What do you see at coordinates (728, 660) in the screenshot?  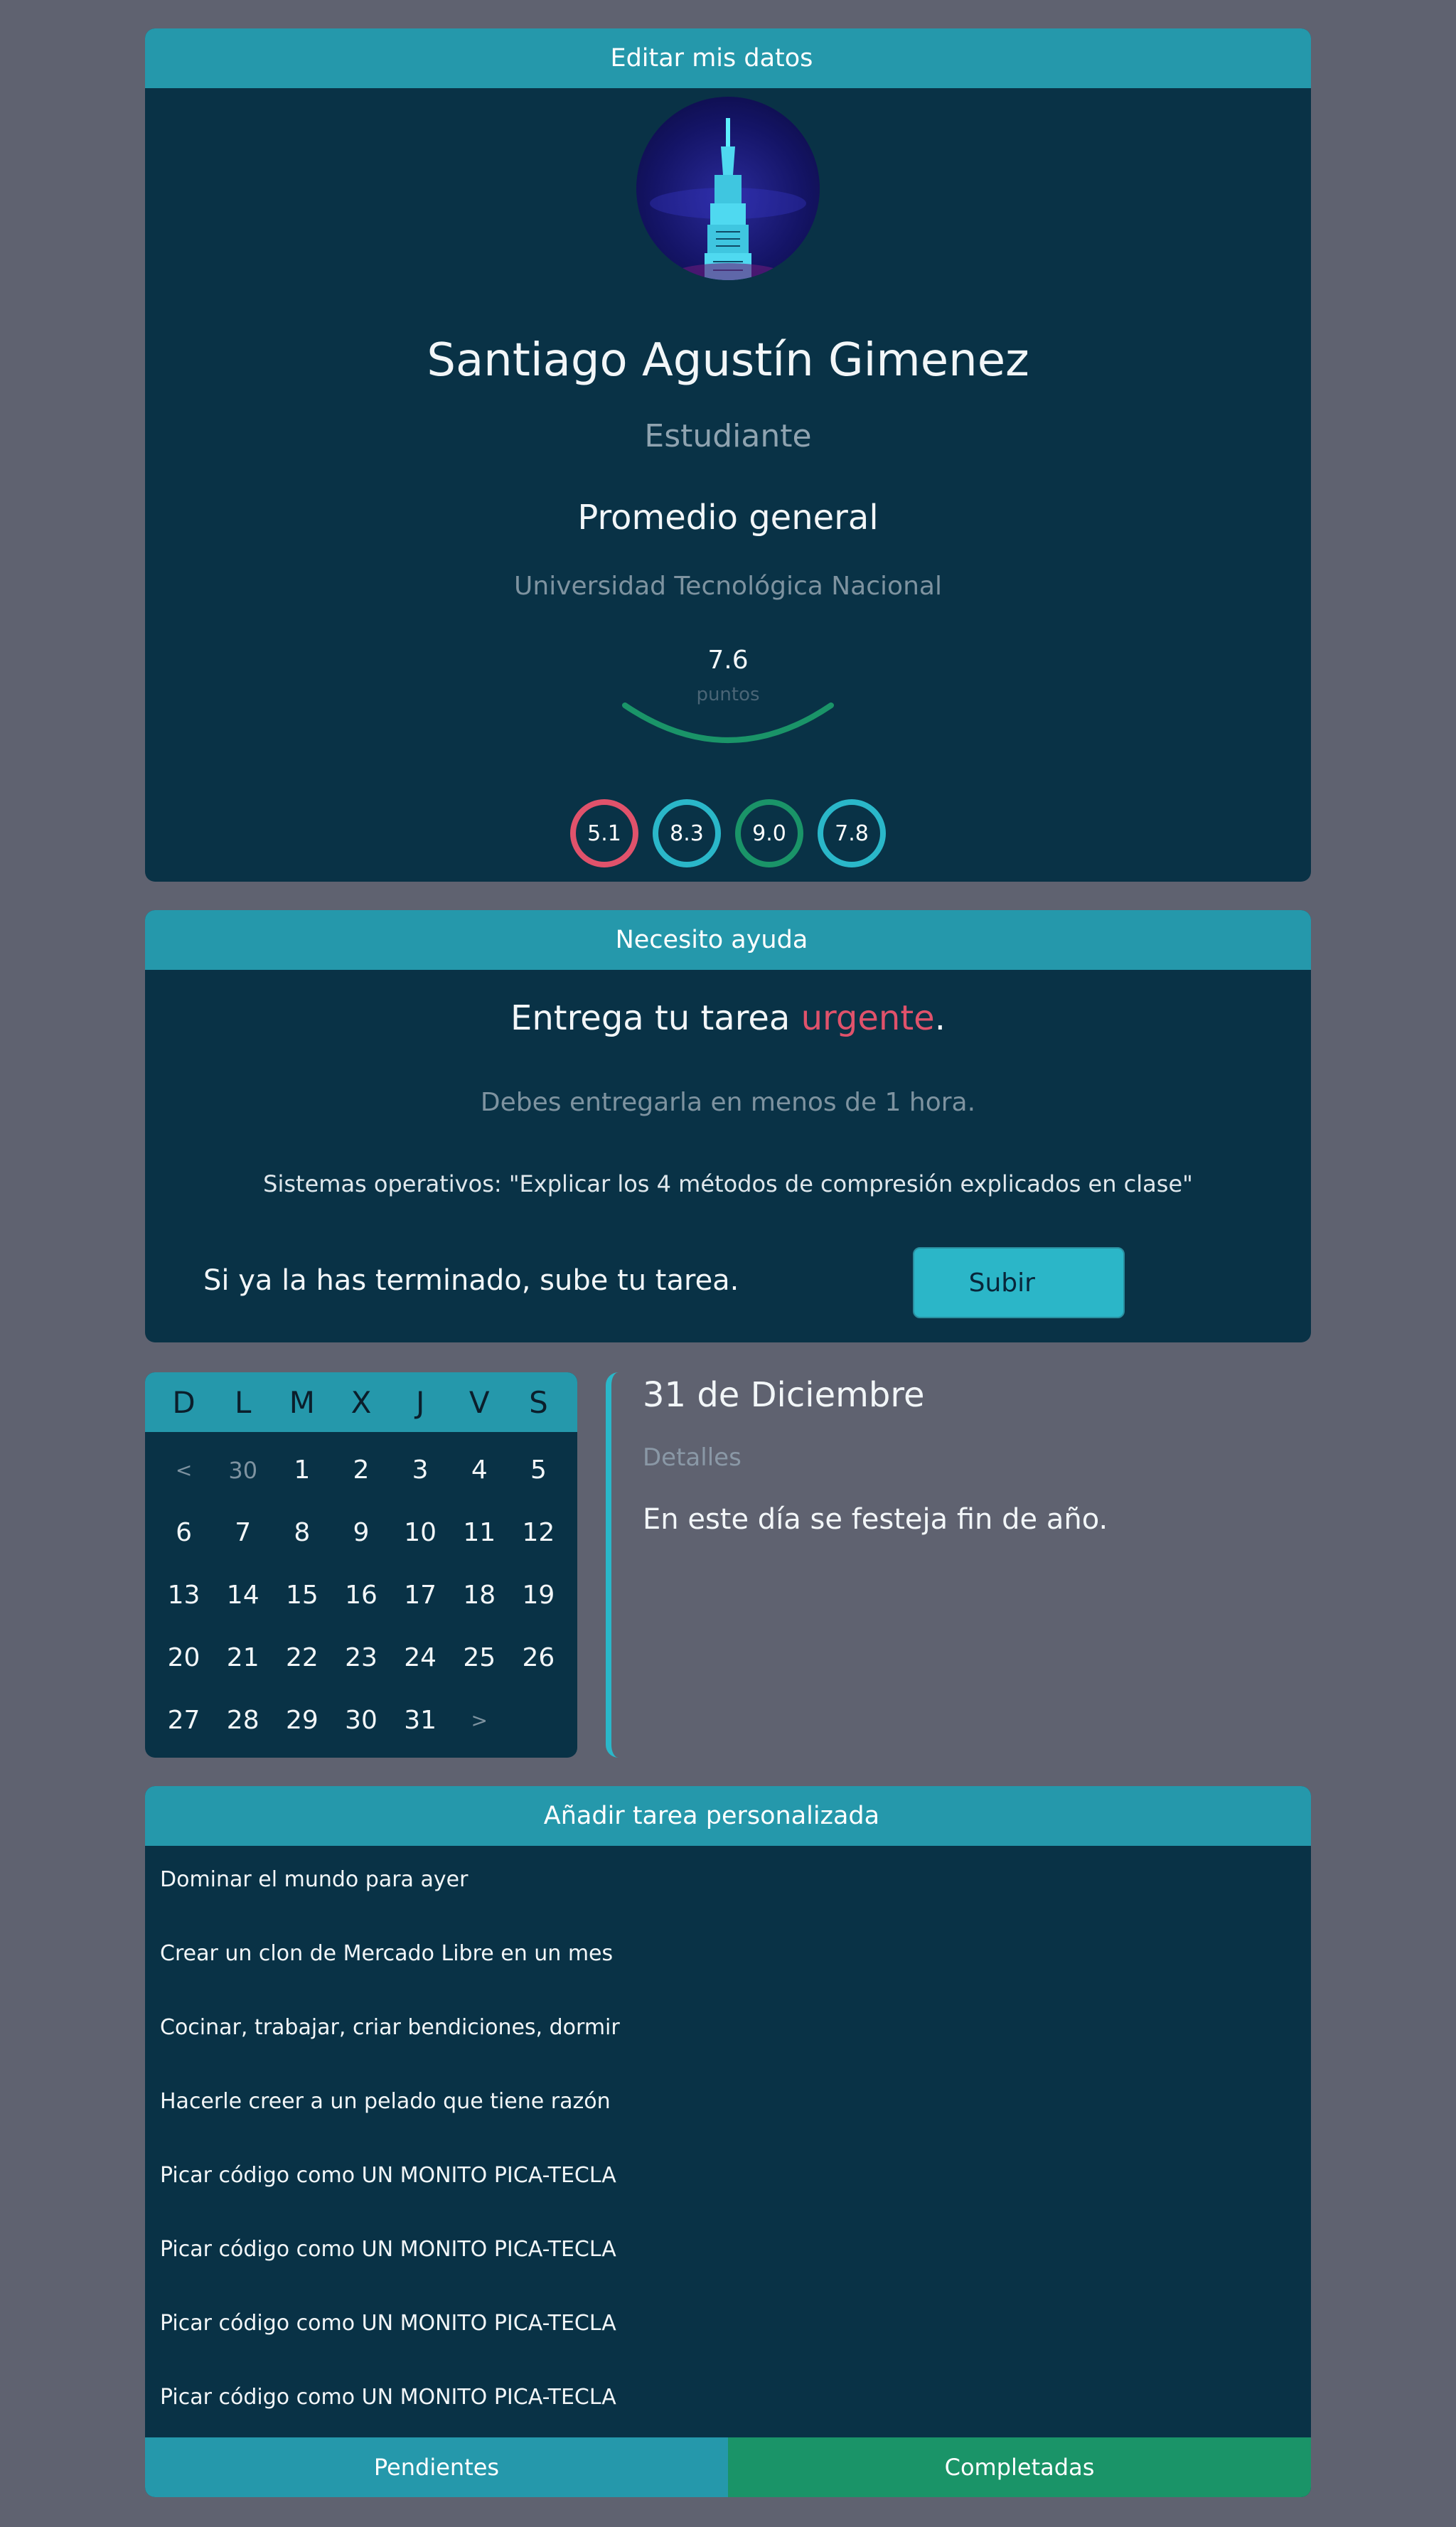 I see `average-value: 7.6` at bounding box center [728, 660].